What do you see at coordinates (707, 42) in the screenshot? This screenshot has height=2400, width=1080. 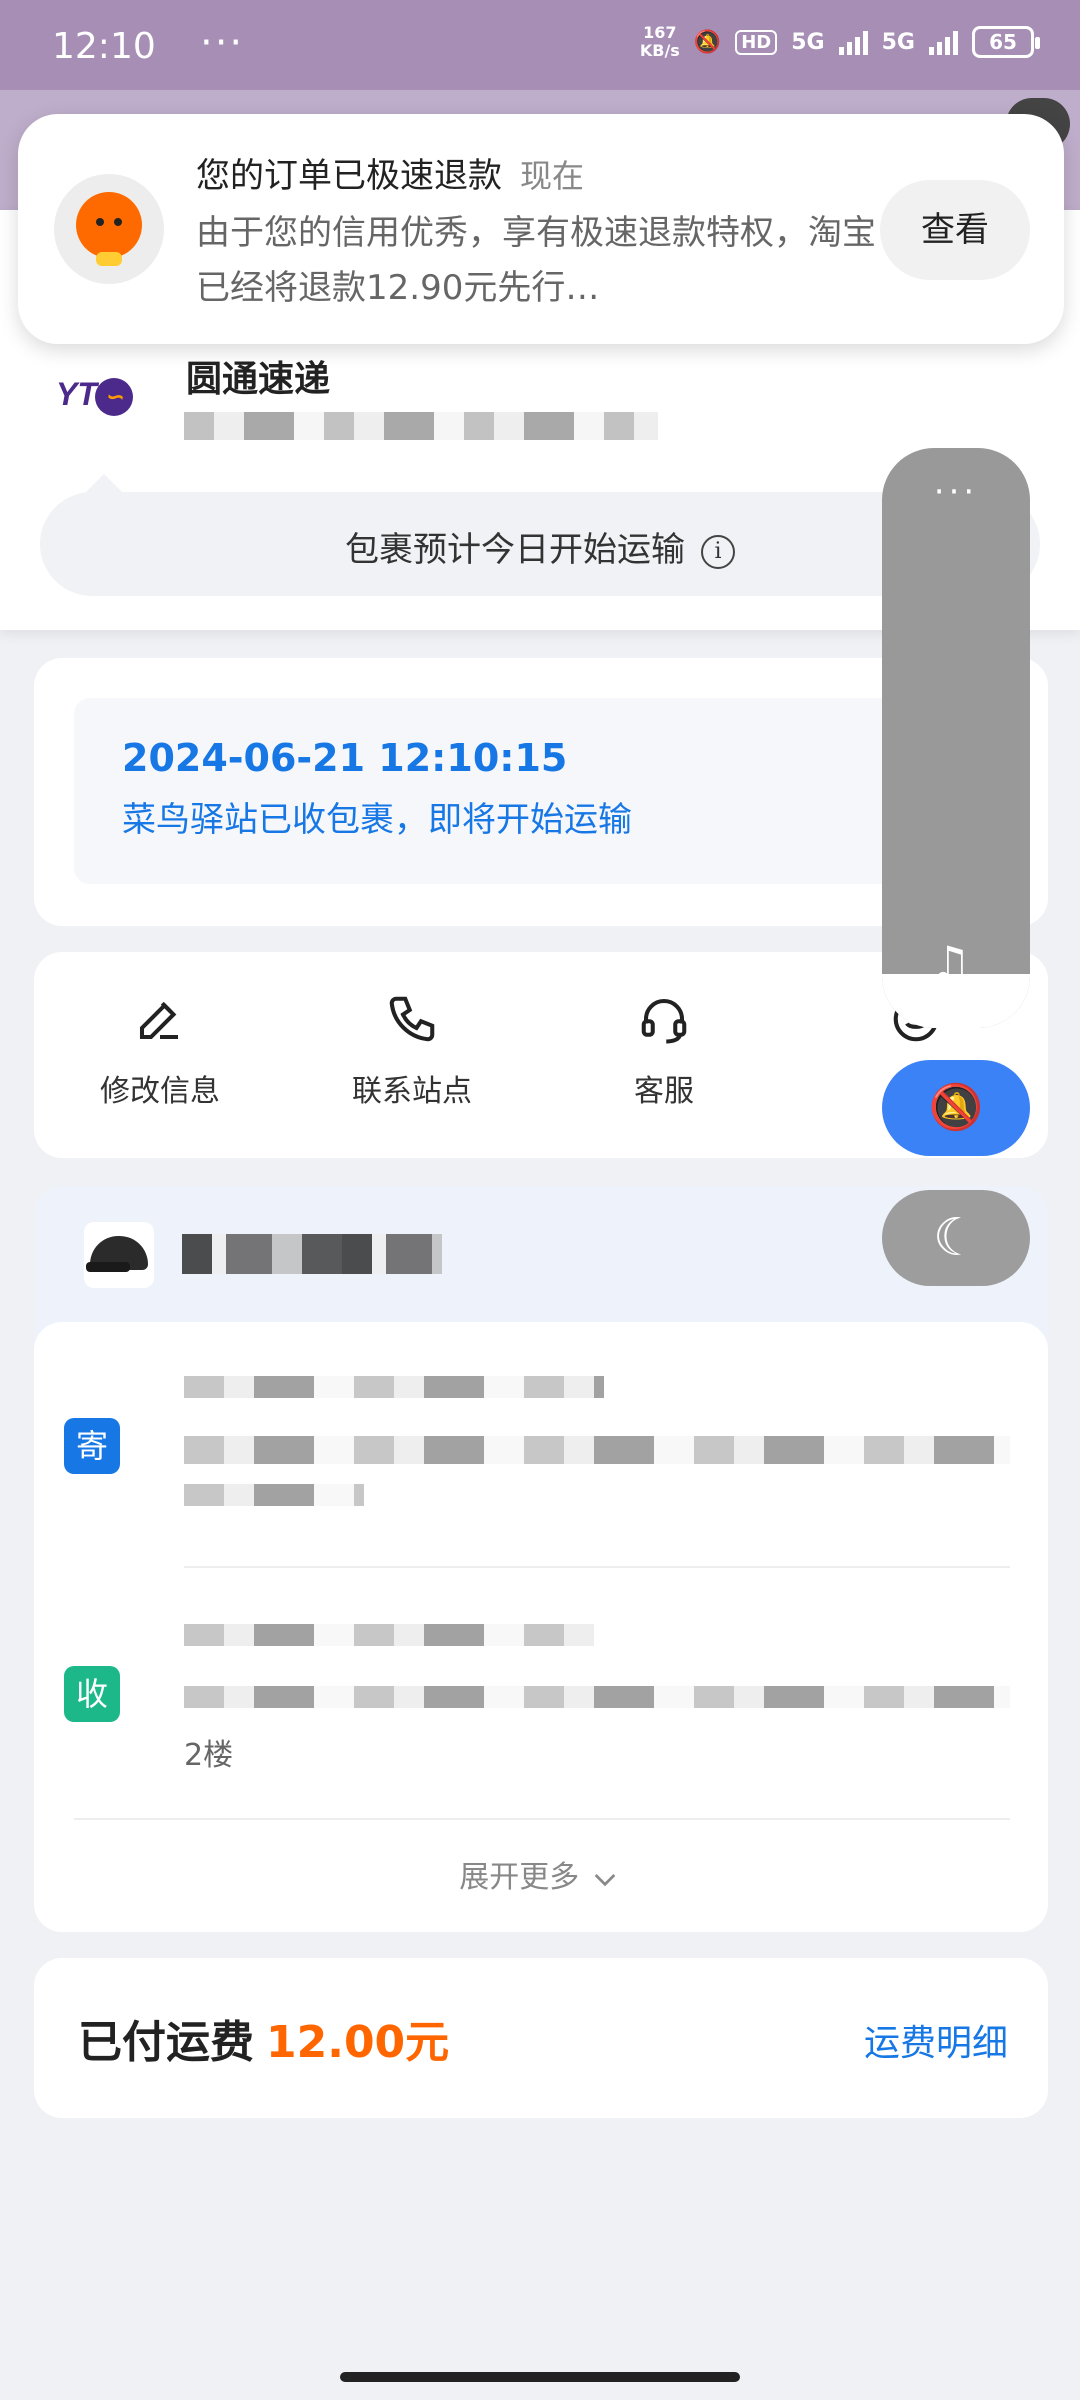 I see `bell-muted-icon: 🔕` at bounding box center [707, 42].